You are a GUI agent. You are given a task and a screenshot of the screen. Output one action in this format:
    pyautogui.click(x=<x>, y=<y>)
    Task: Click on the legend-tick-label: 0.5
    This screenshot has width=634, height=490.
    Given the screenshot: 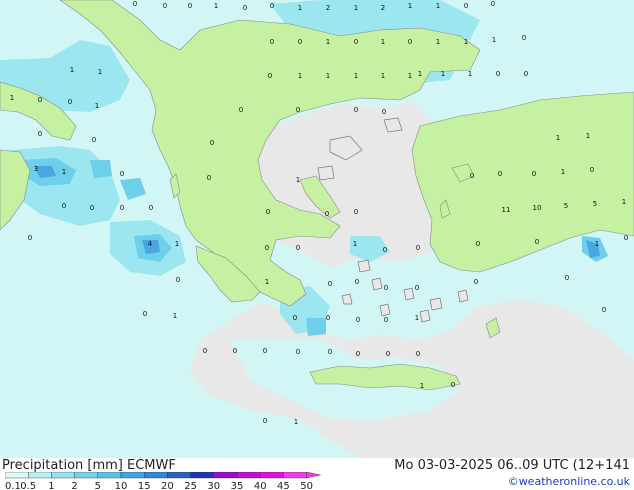 What is the action you would take?
    pyautogui.click(x=28, y=485)
    